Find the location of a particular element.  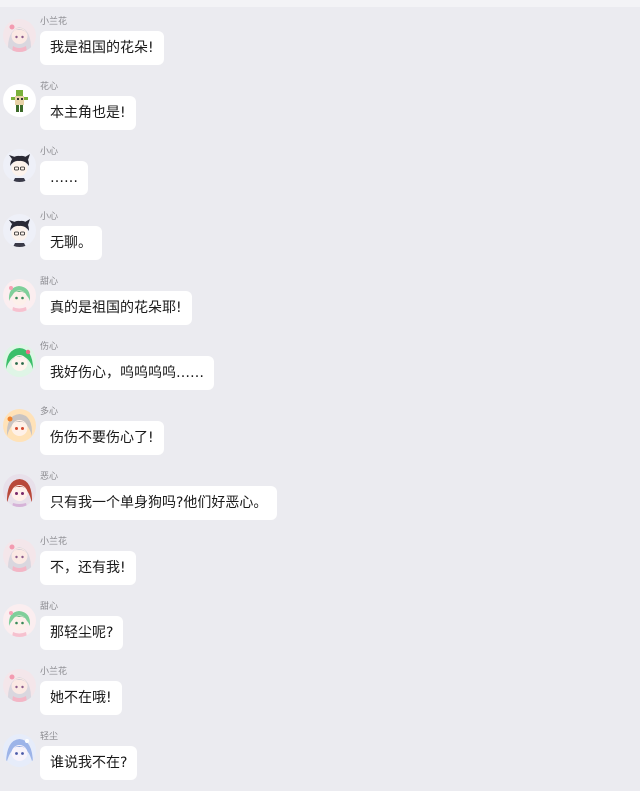

qingchen-avatar is located at coordinates (19, 750).